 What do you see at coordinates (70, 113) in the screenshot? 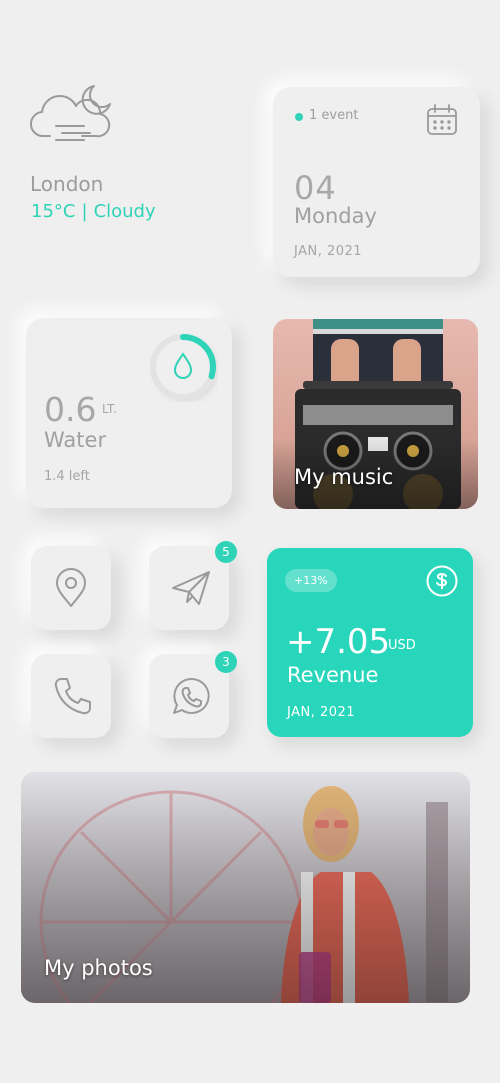
I see `cloud-moon-icon` at bounding box center [70, 113].